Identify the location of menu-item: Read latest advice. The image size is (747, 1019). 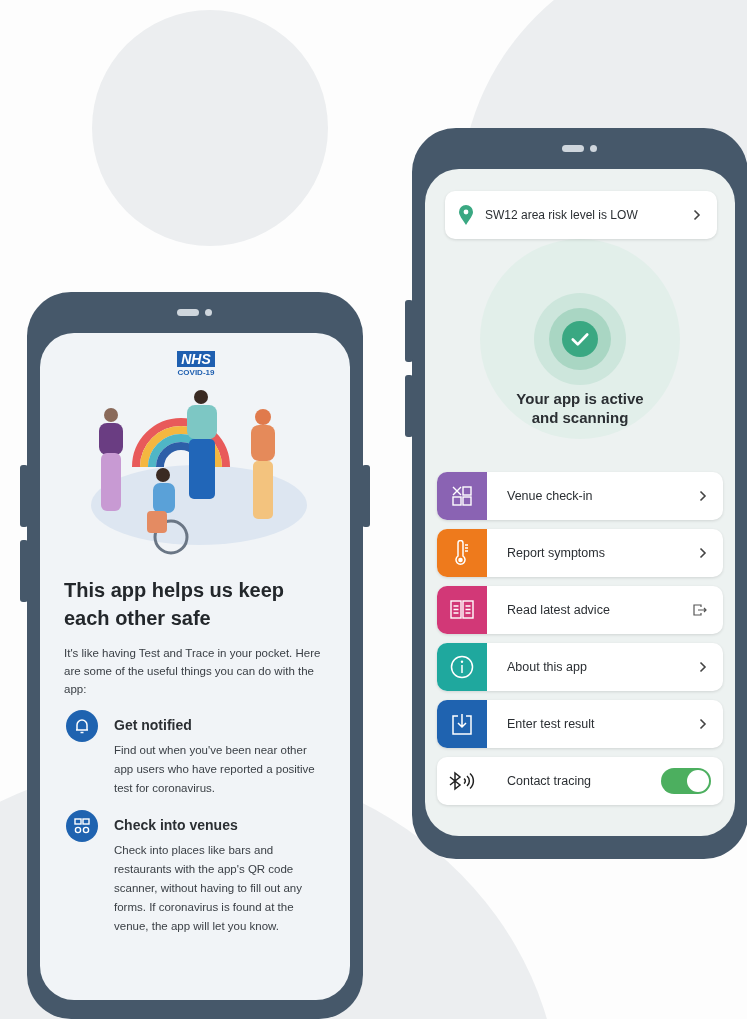
(580, 610).